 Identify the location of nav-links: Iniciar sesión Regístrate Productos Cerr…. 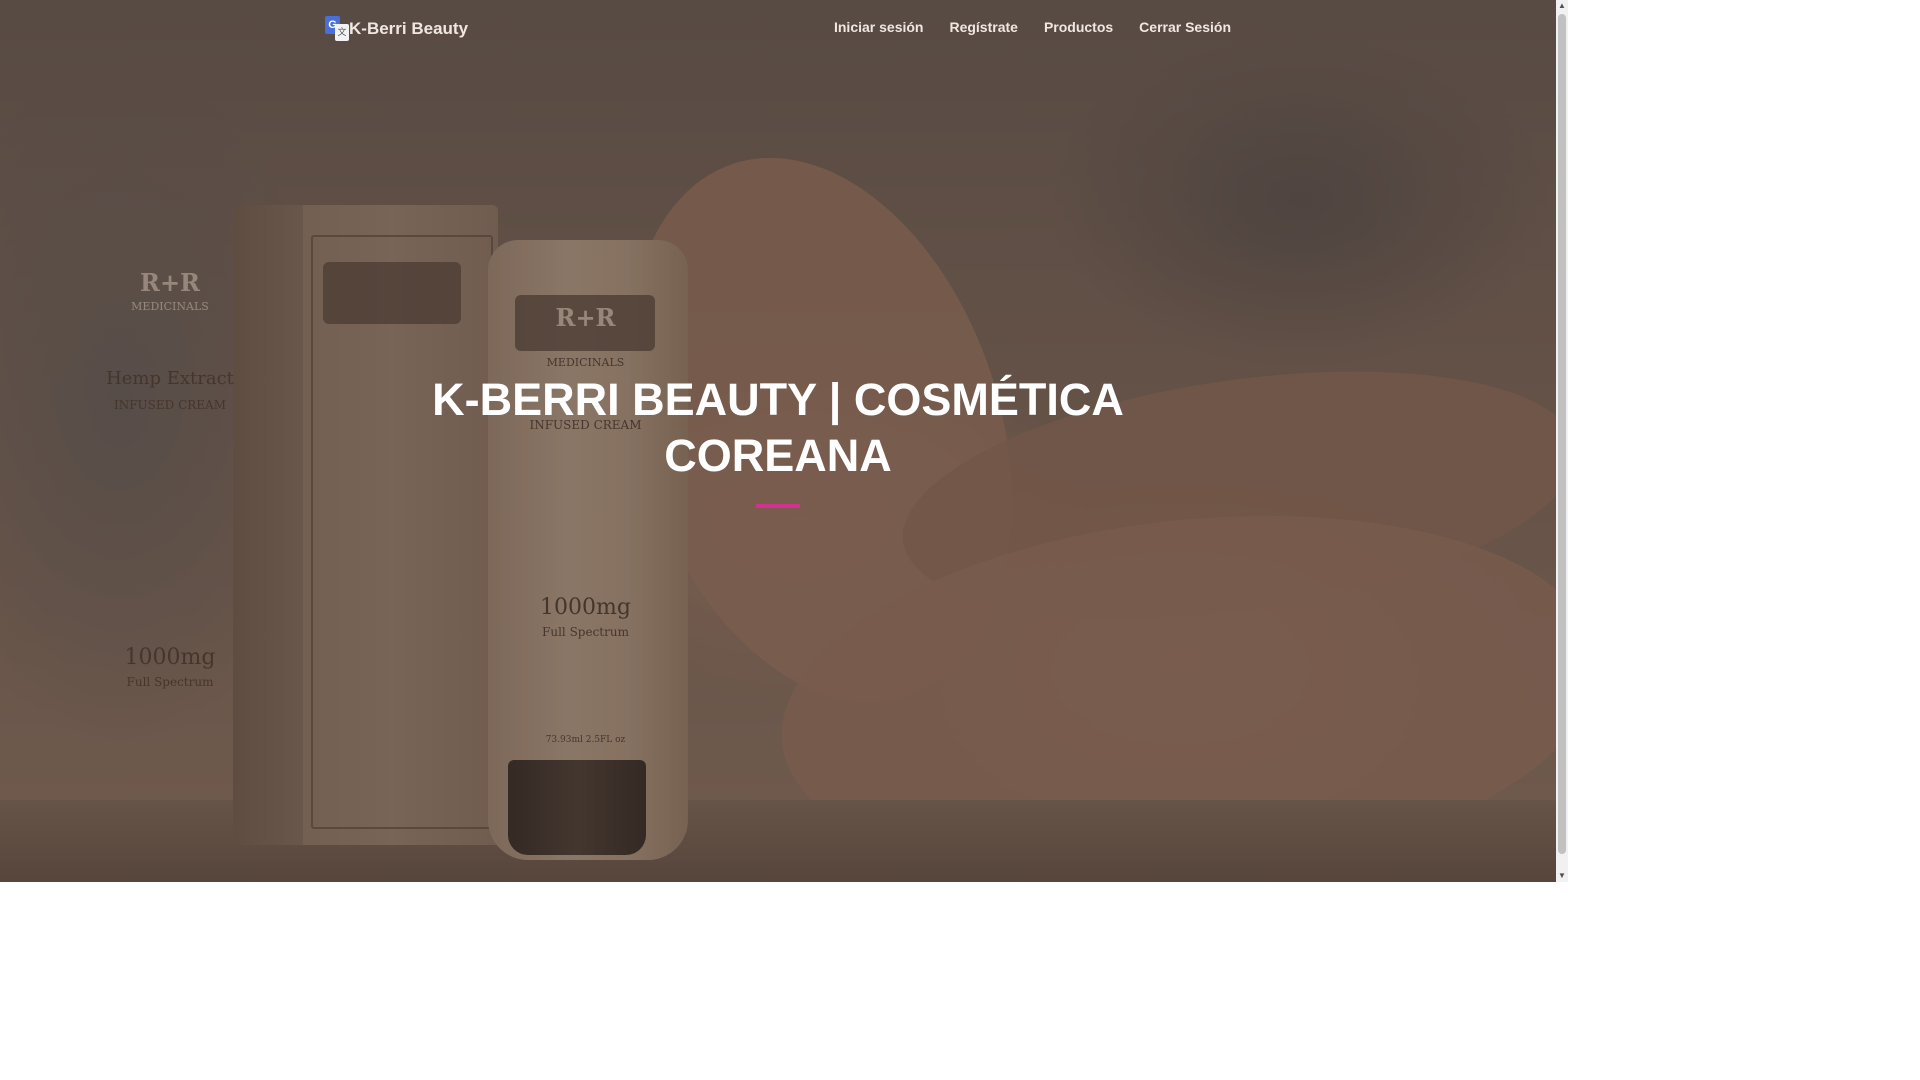
(1032, 27).